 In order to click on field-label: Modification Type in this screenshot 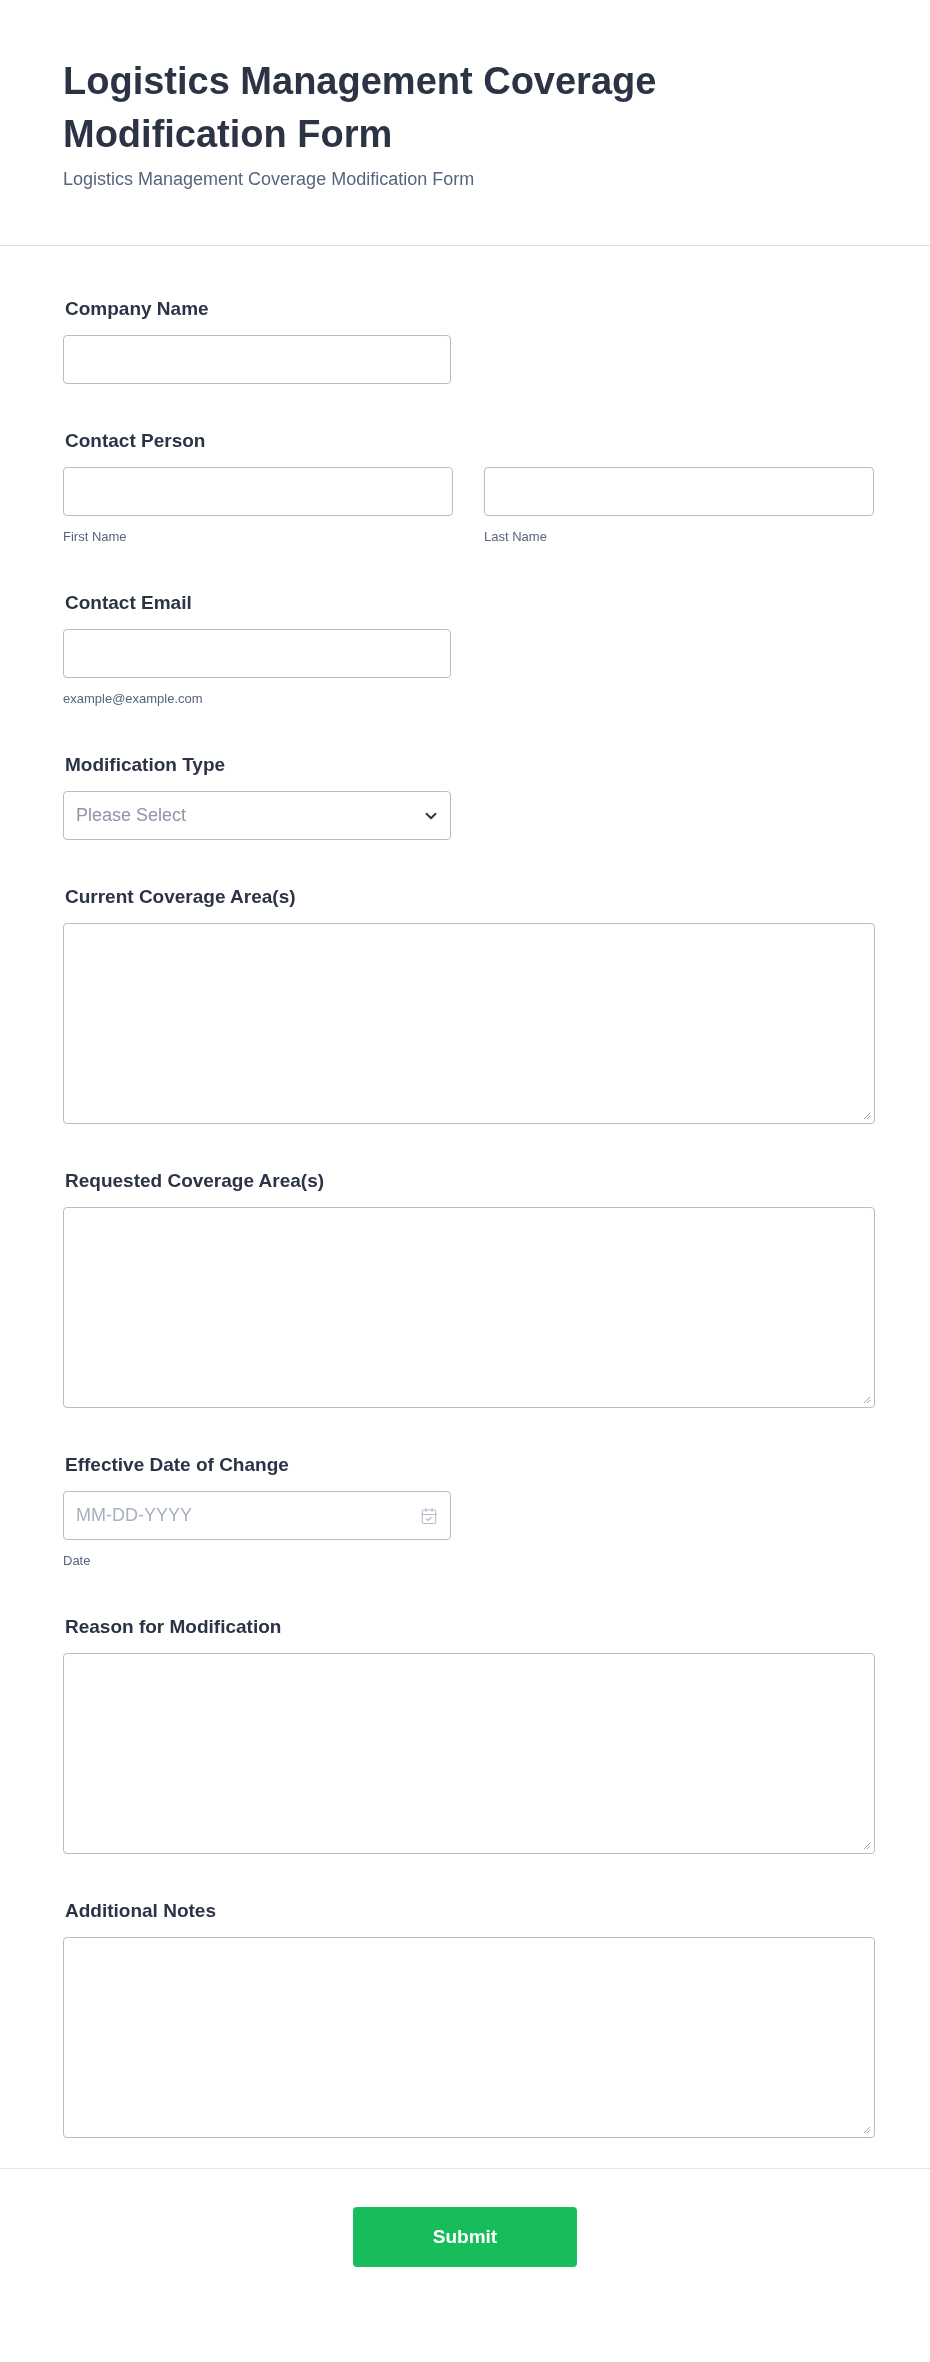, I will do `click(145, 765)`.